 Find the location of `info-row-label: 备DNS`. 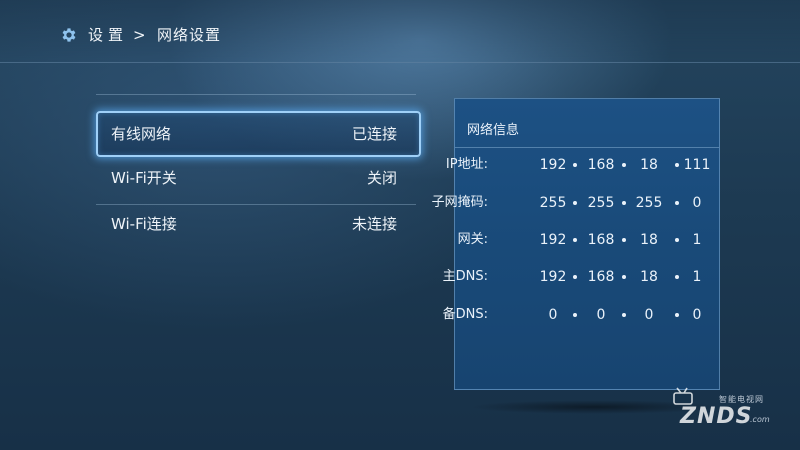

info-row-label: 备DNS is located at coordinates (465, 315).